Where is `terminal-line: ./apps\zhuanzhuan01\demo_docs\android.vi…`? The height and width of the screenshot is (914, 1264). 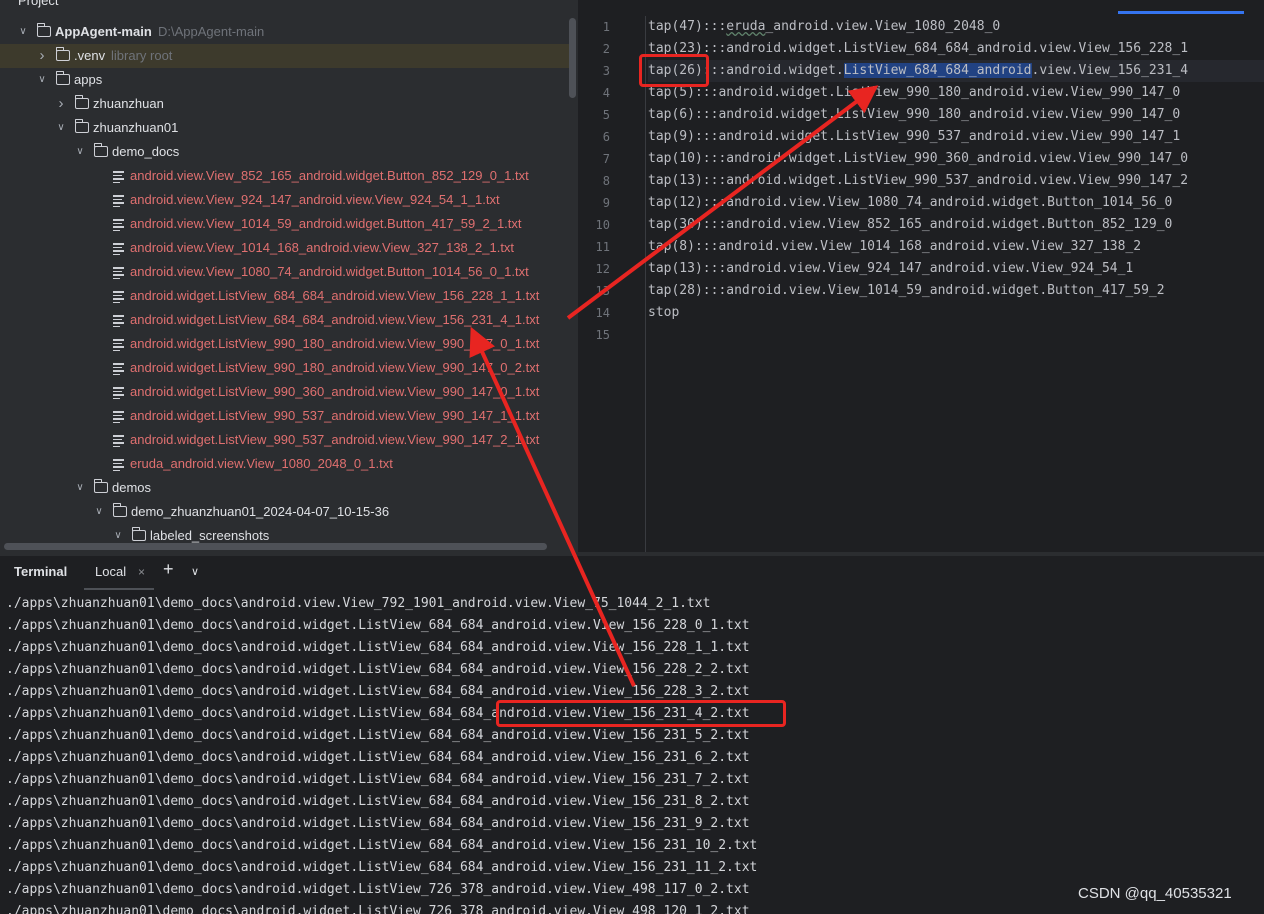 terminal-line: ./apps\zhuanzhuan01\demo_docs\android.vi… is located at coordinates (635, 604).